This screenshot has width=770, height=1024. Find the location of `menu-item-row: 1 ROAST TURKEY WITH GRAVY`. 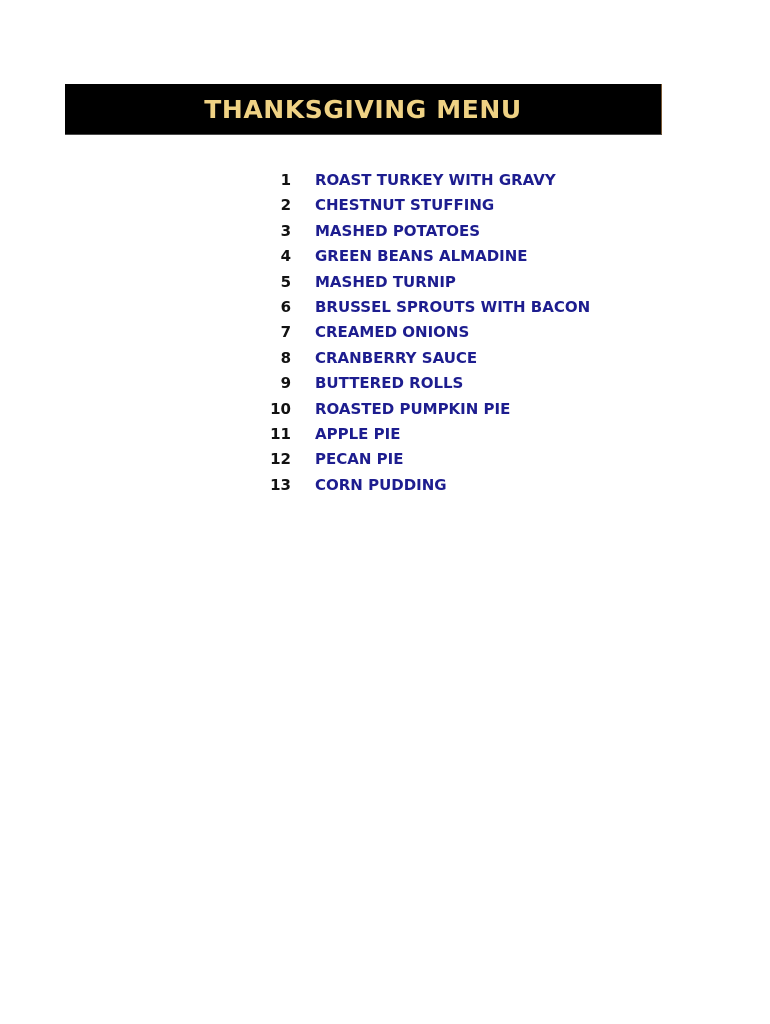

menu-item-row: 1 ROAST TURKEY WITH GRAVY is located at coordinates (385, 180).